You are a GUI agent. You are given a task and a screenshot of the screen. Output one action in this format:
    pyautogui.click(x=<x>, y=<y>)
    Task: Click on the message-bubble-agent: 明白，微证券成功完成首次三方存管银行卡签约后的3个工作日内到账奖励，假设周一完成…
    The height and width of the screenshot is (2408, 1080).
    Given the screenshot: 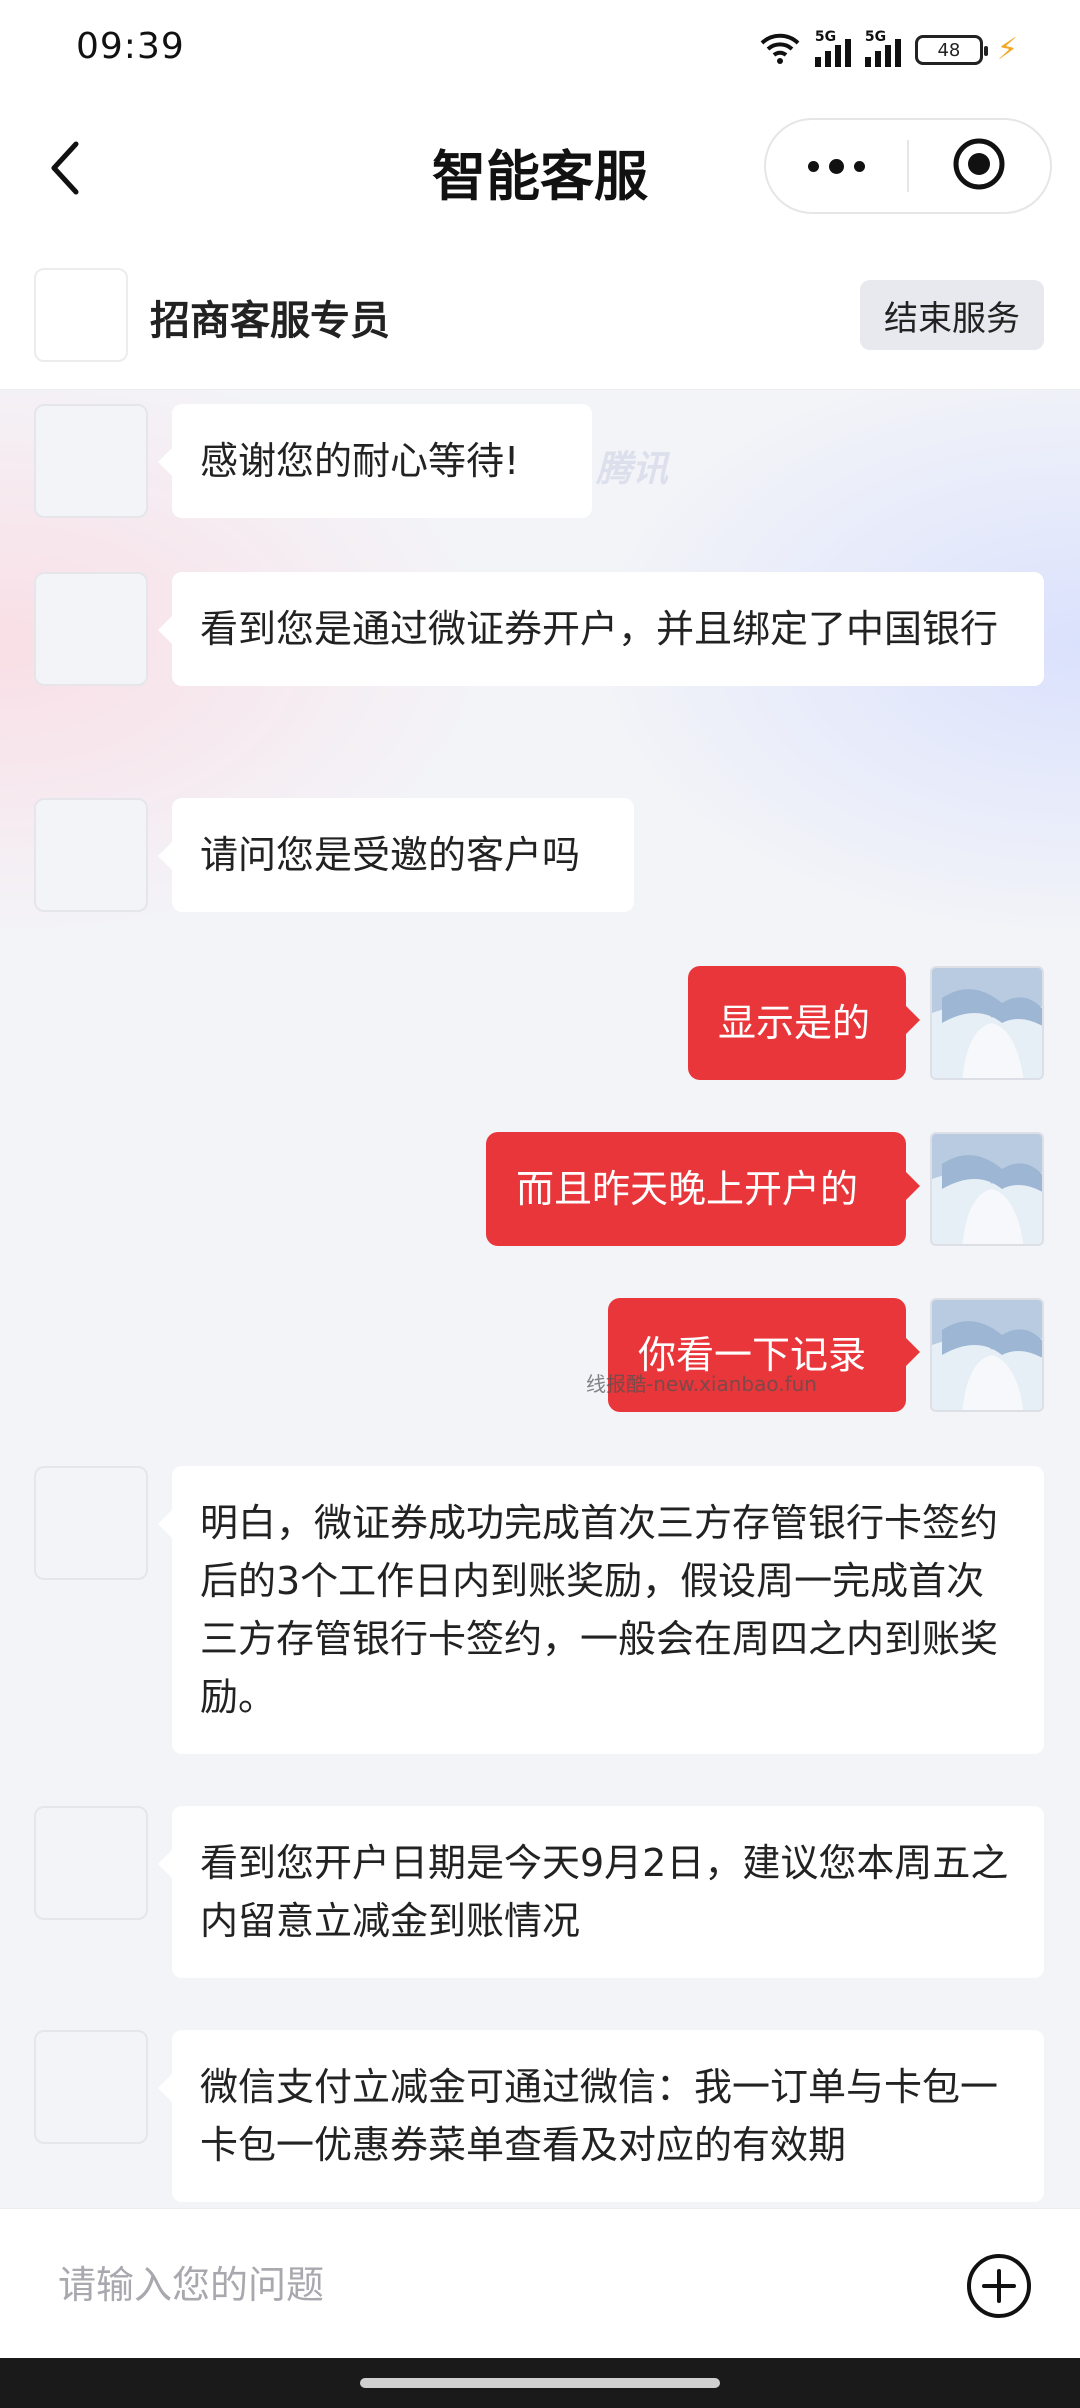 What is the action you would take?
    pyautogui.click(x=601, y=1610)
    